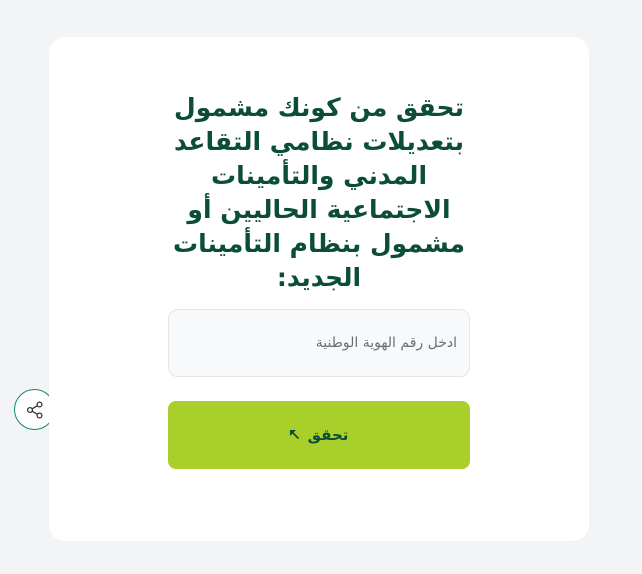  What do you see at coordinates (328, 435) in the screenshot?
I see `verify-button-label: تحقق` at bounding box center [328, 435].